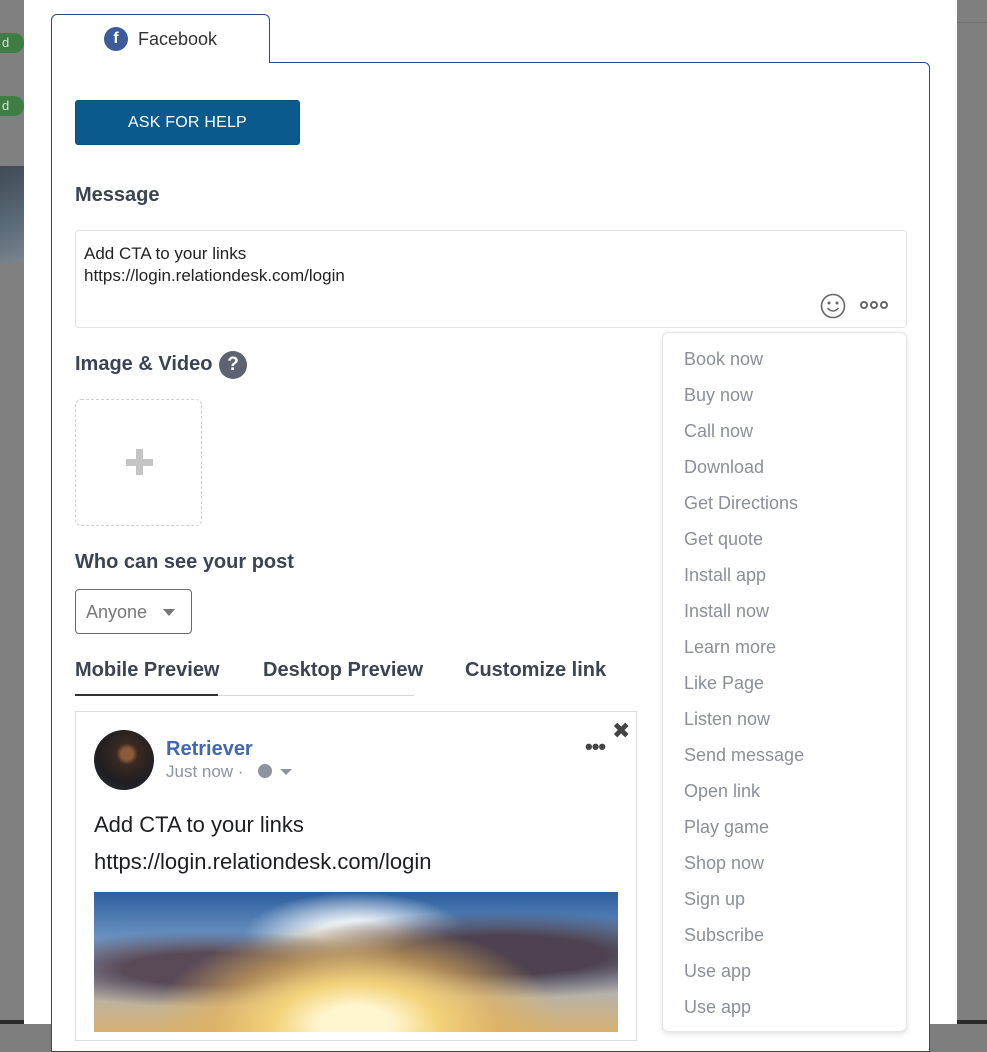 This screenshot has width=987, height=1052. I want to click on menu-item-install-now: Install now, so click(726, 611).